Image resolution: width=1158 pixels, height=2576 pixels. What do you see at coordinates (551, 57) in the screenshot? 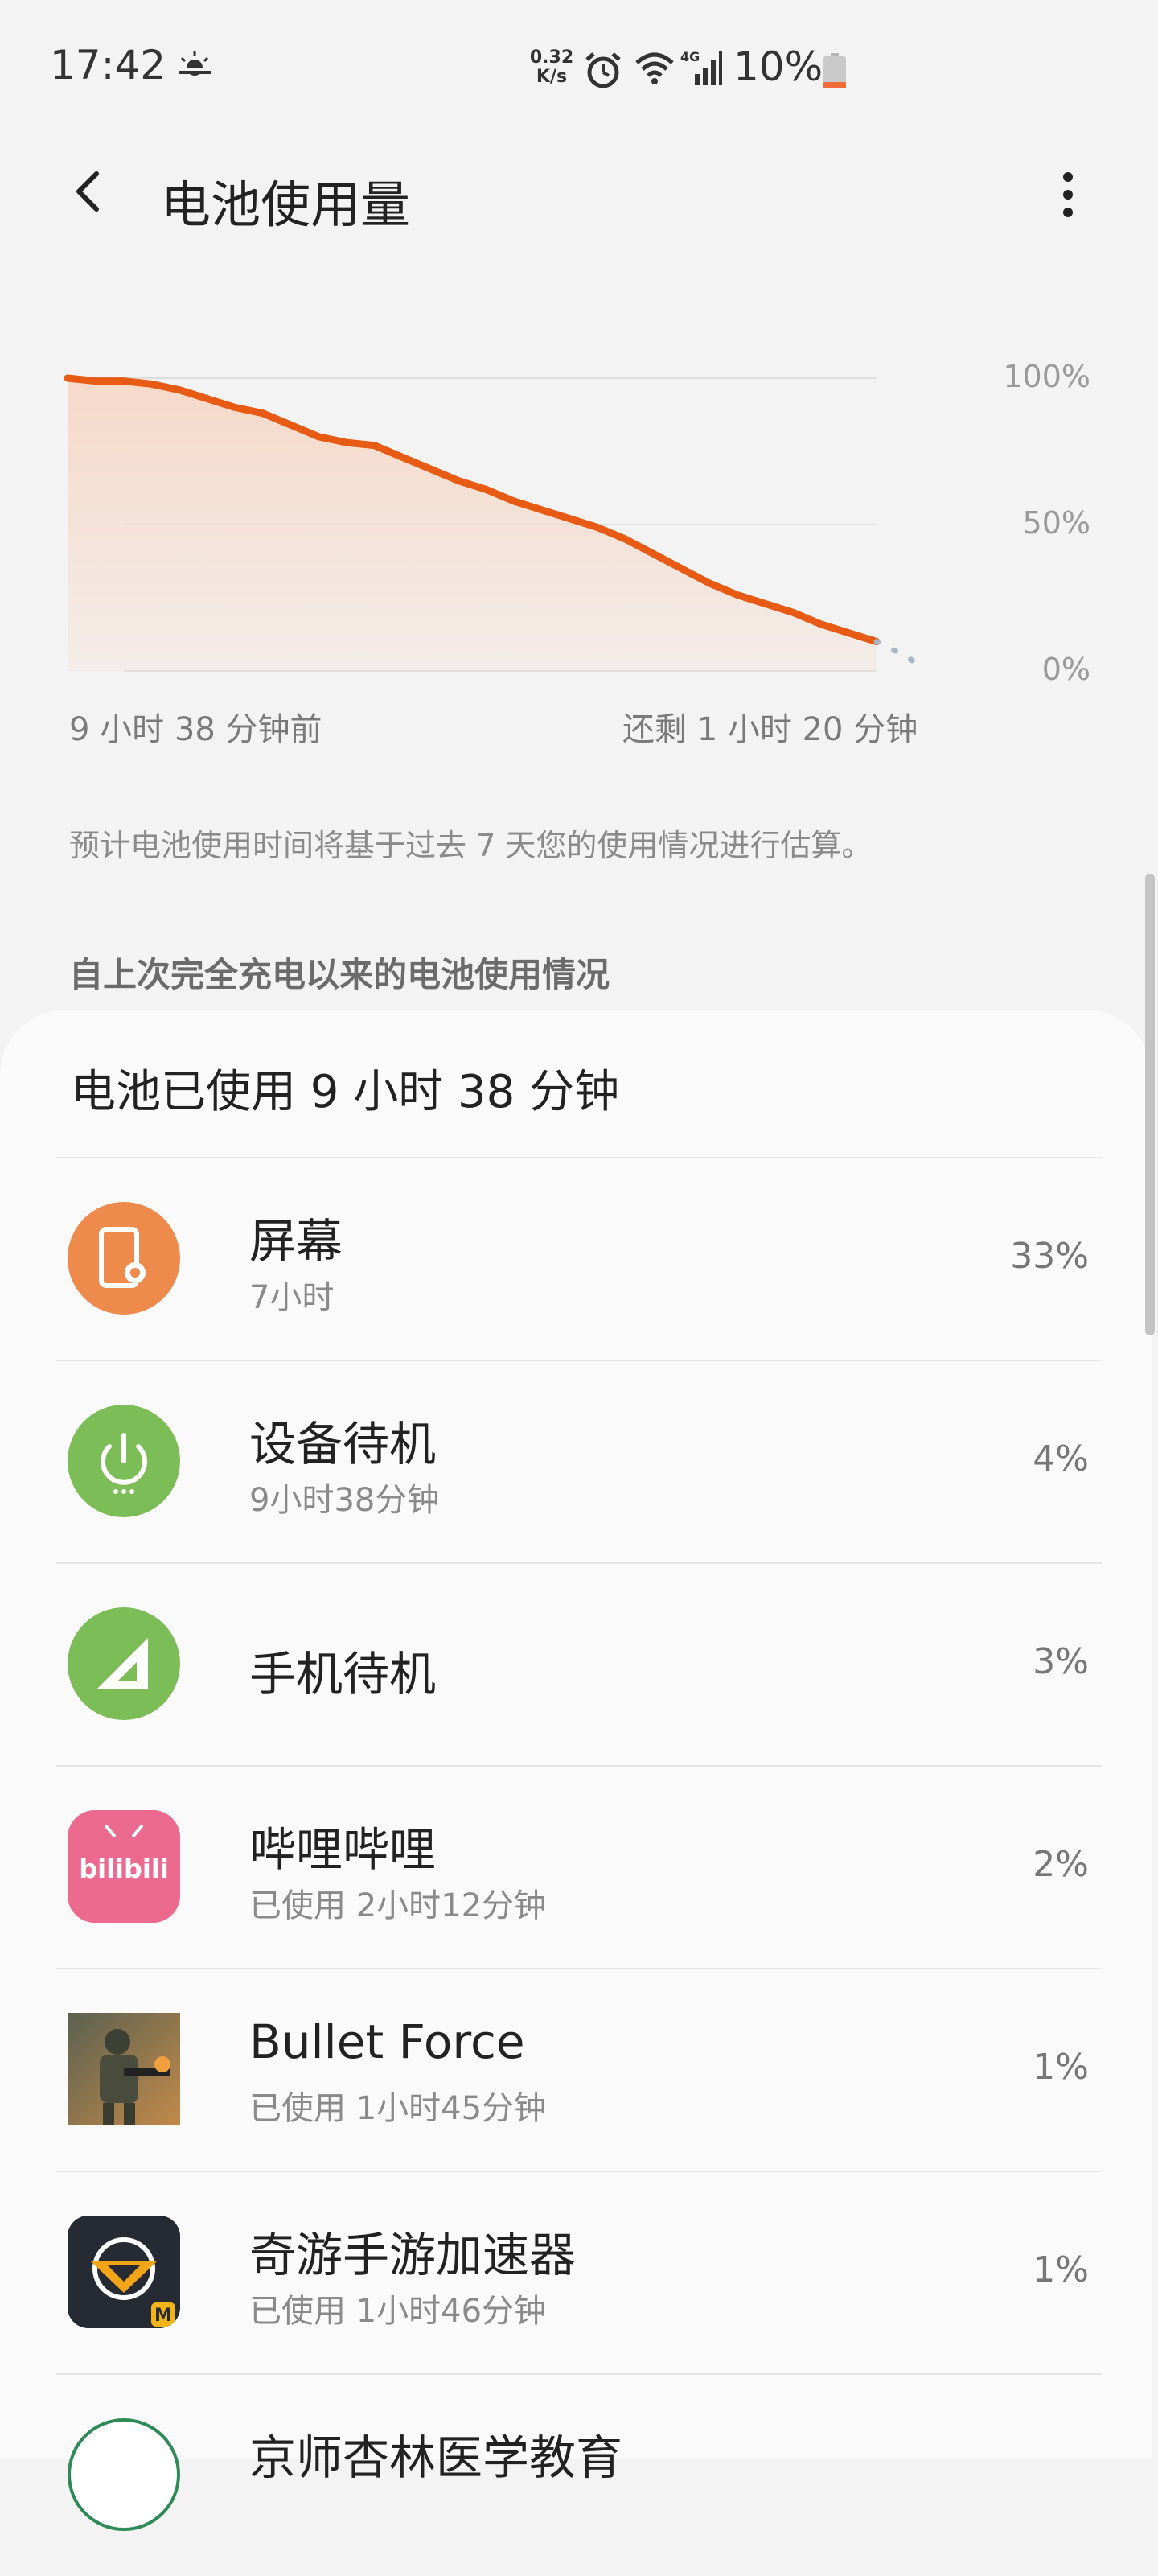
I see `net-speed-value: 0.32` at bounding box center [551, 57].